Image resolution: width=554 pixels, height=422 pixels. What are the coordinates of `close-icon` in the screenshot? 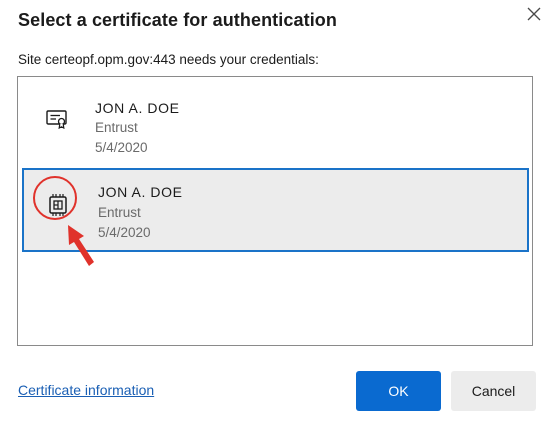 It's located at (534, 14).